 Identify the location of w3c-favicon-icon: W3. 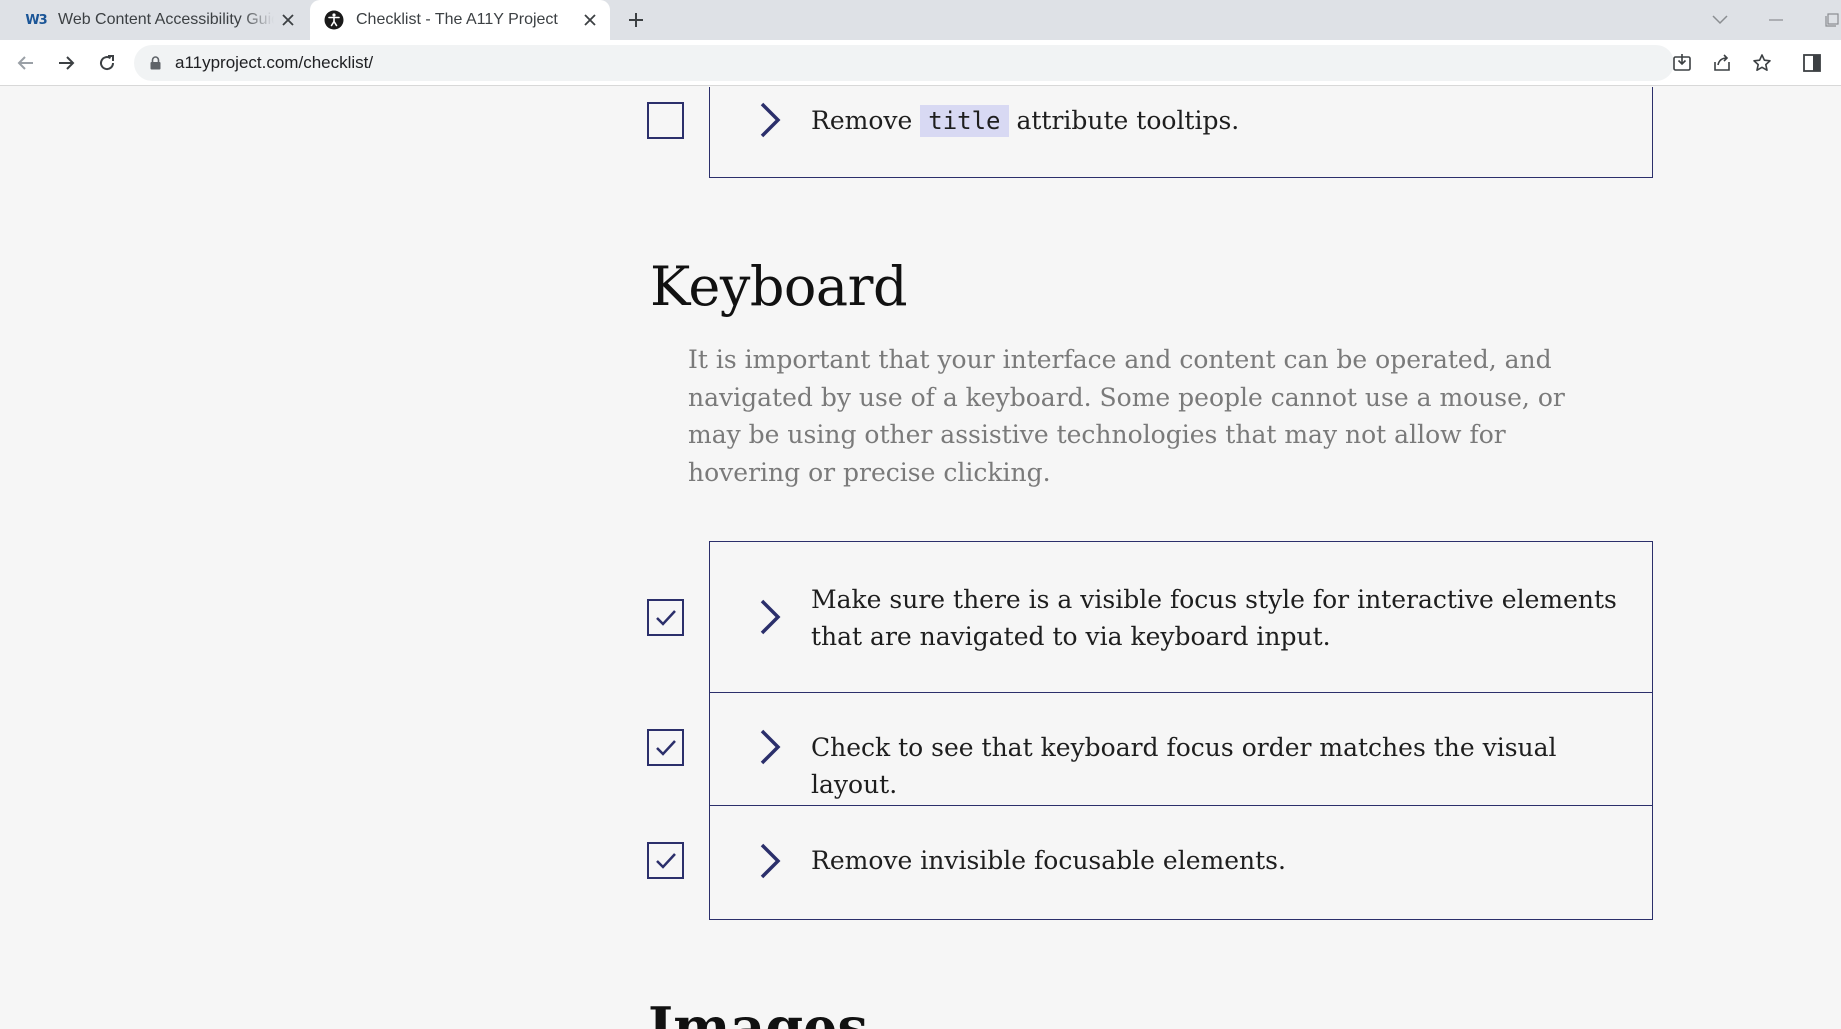
(36, 20).